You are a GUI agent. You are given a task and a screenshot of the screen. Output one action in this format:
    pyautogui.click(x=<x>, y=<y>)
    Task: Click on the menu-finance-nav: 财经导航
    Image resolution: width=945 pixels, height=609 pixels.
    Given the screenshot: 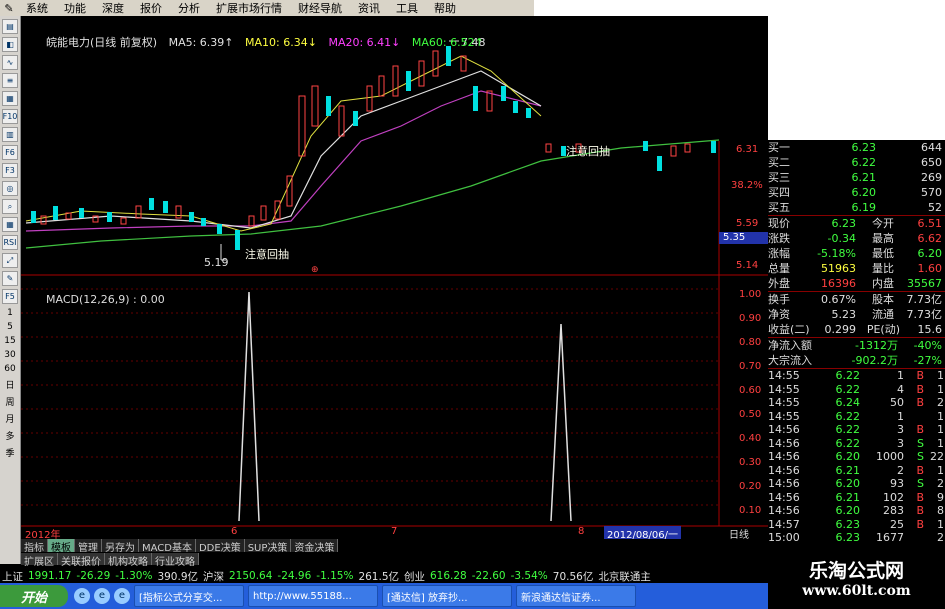 What is the action you would take?
    pyautogui.click(x=320, y=8)
    